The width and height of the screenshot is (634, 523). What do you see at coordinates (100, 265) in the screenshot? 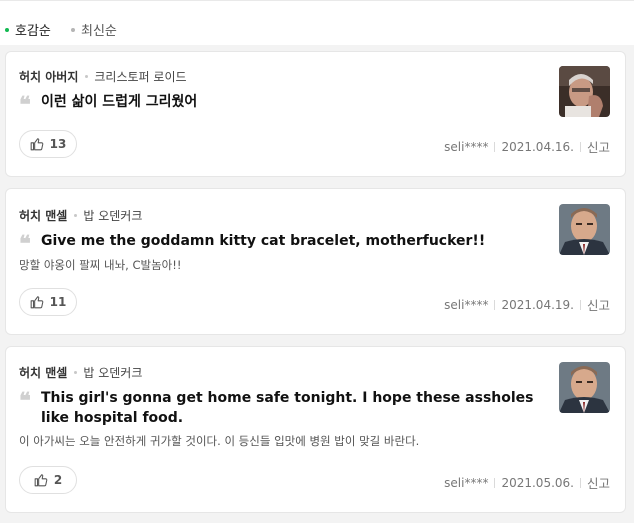
I see `quote-translation: 망할 야옹이 팔찌 내놔, C발놈아!!` at bounding box center [100, 265].